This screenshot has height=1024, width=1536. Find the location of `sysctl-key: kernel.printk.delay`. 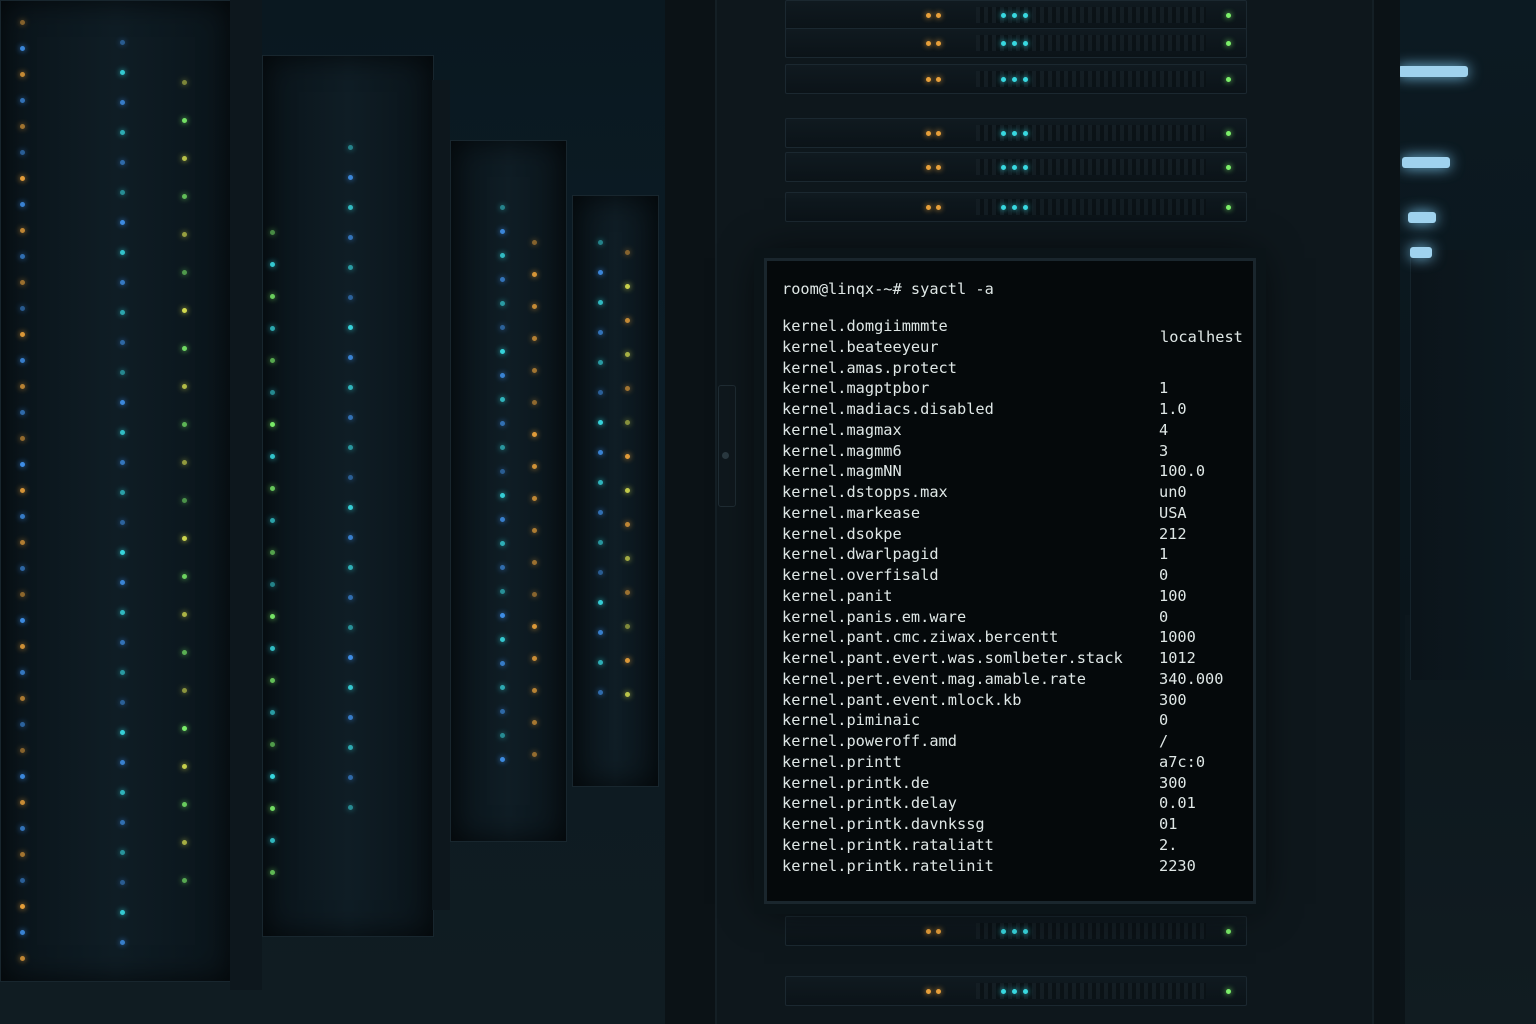

sysctl-key: kernel.printk.delay is located at coordinates (869, 803).